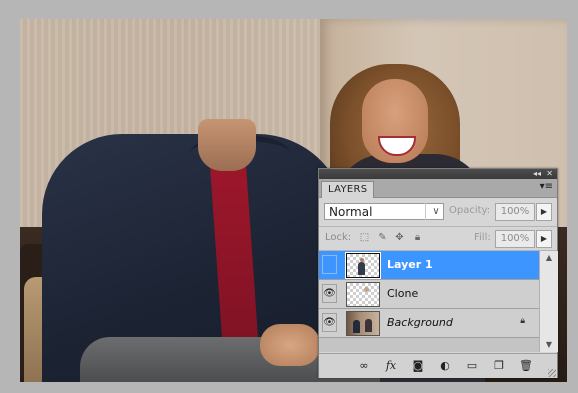 The width and height of the screenshot is (578, 393). What do you see at coordinates (227, 145) in the screenshot?
I see `man-neck` at bounding box center [227, 145].